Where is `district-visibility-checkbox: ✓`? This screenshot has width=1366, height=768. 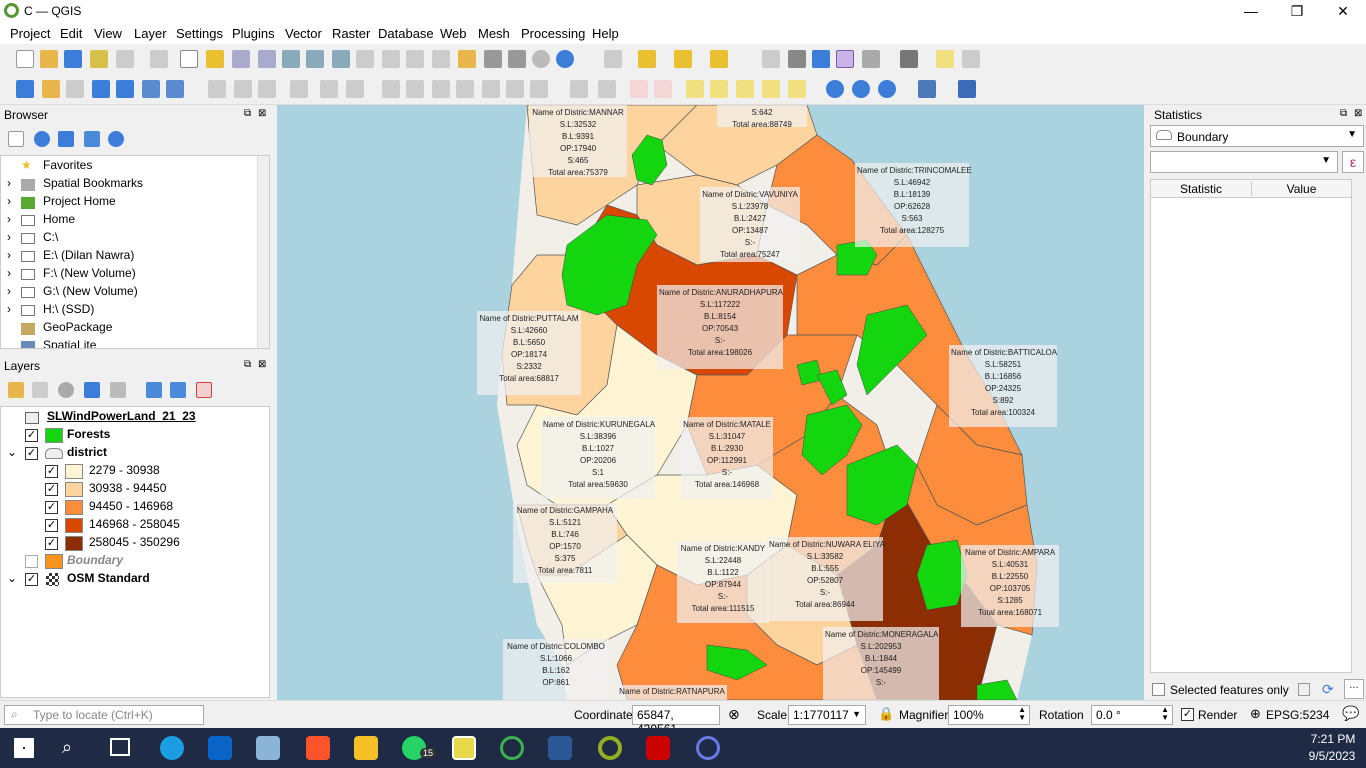 district-visibility-checkbox: ✓ is located at coordinates (31, 453).